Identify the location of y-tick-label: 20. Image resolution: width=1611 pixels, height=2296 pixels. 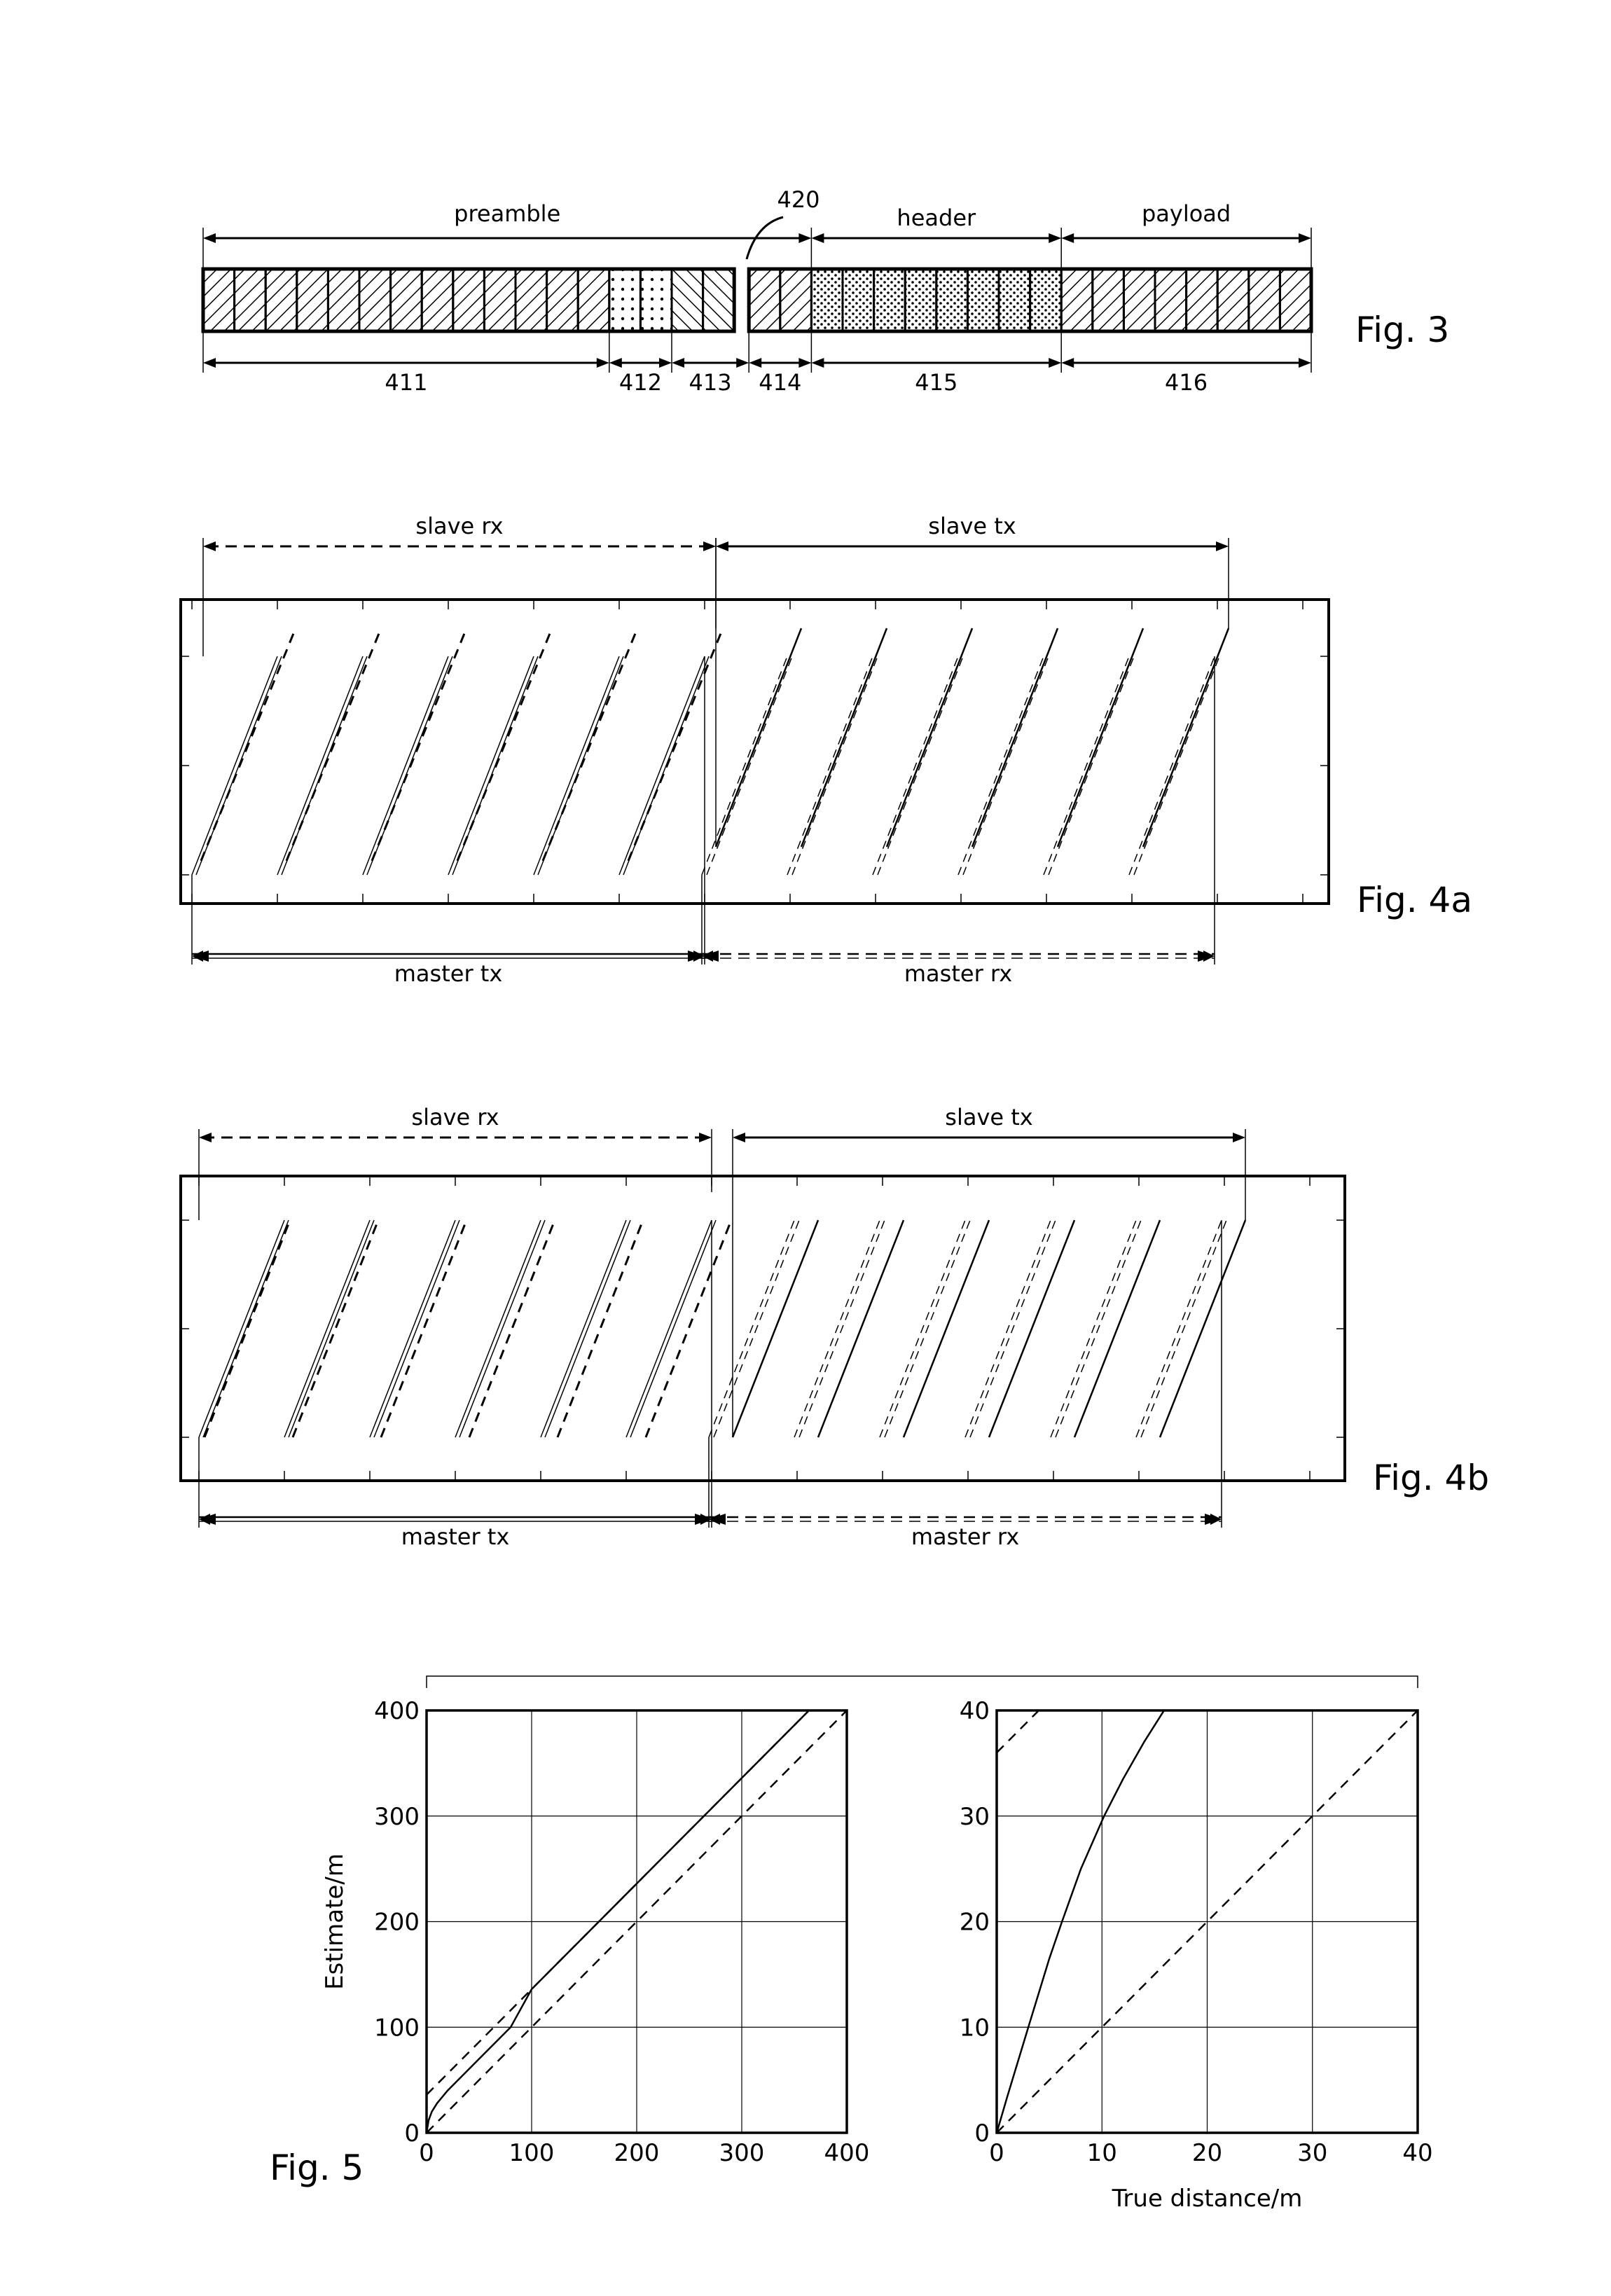
(975, 1923).